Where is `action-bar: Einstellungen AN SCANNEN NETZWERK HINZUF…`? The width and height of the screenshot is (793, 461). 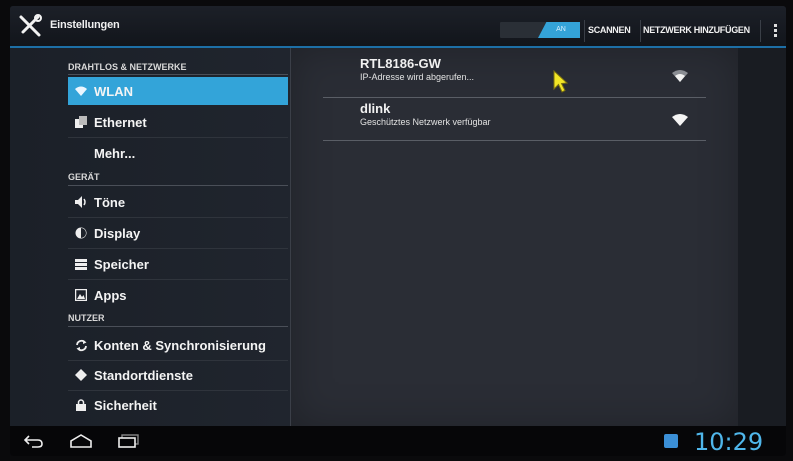
action-bar: Einstellungen AN SCANNEN NETZWERK HINZUF… is located at coordinates (398, 27).